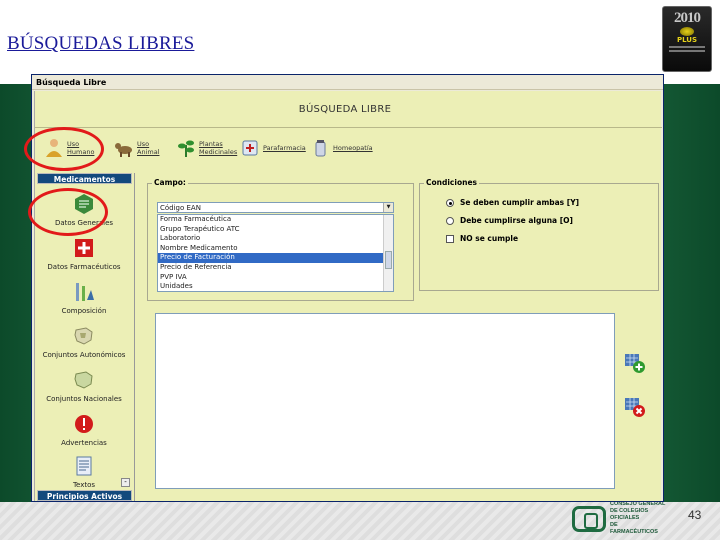 This screenshot has height=540, width=720. Describe the element at coordinates (275, 220) in the screenshot. I see `list-item: Forma Farmacéutica` at that location.